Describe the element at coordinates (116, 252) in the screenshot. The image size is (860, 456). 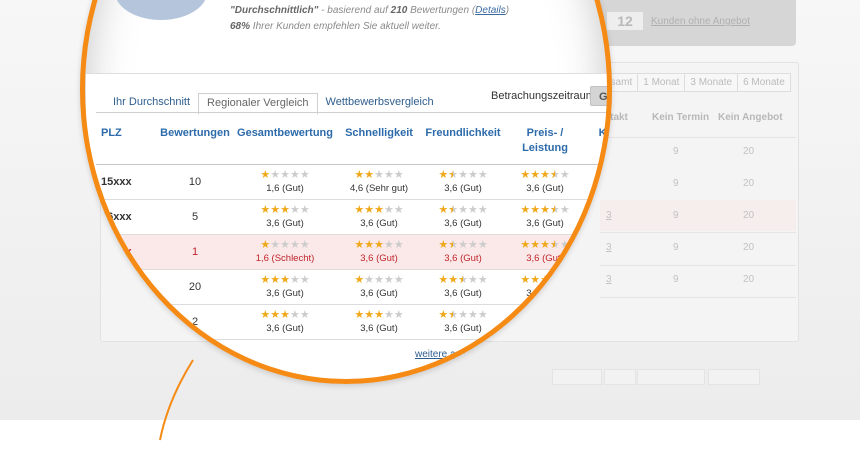
I see `plz-cell: 17xxx` at that location.